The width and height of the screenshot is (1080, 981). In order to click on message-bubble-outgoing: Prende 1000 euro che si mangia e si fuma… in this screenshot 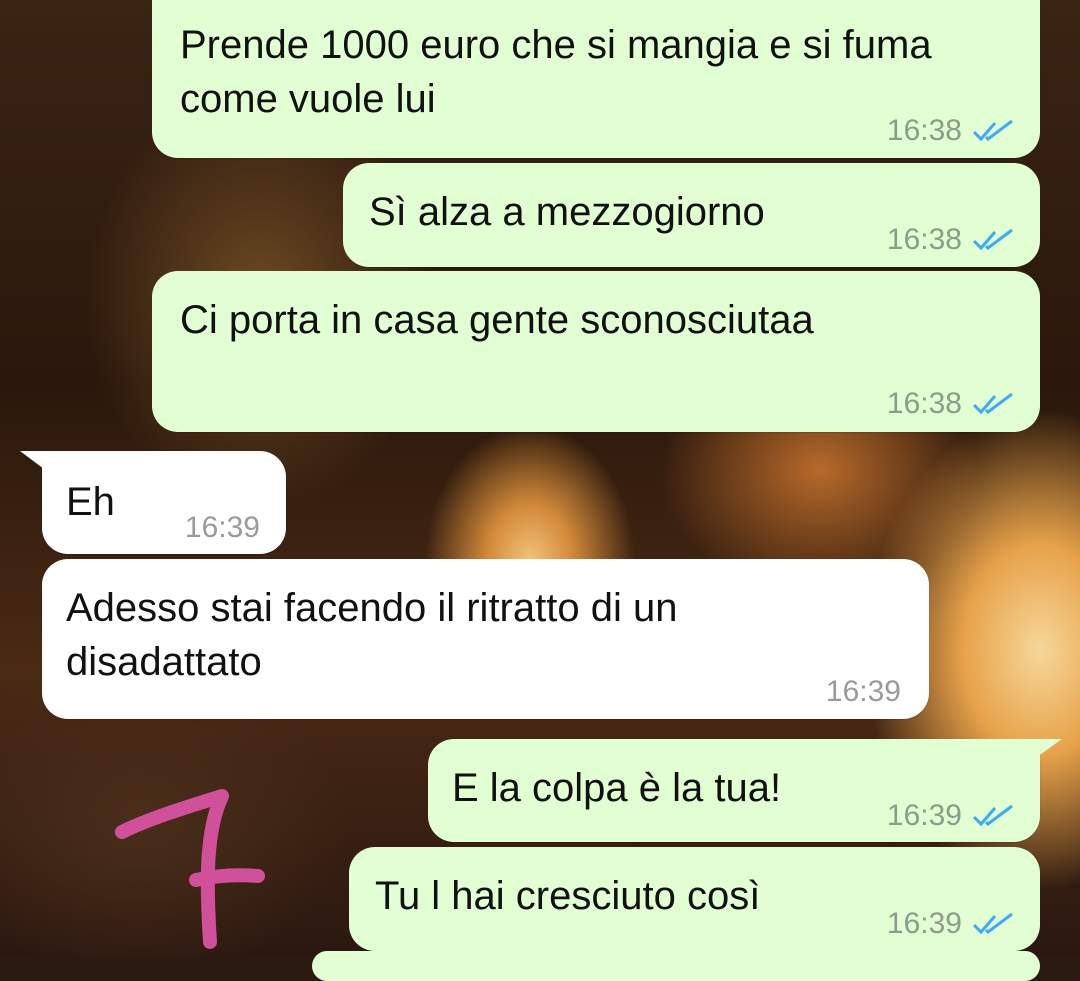, I will do `click(596, 79)`.